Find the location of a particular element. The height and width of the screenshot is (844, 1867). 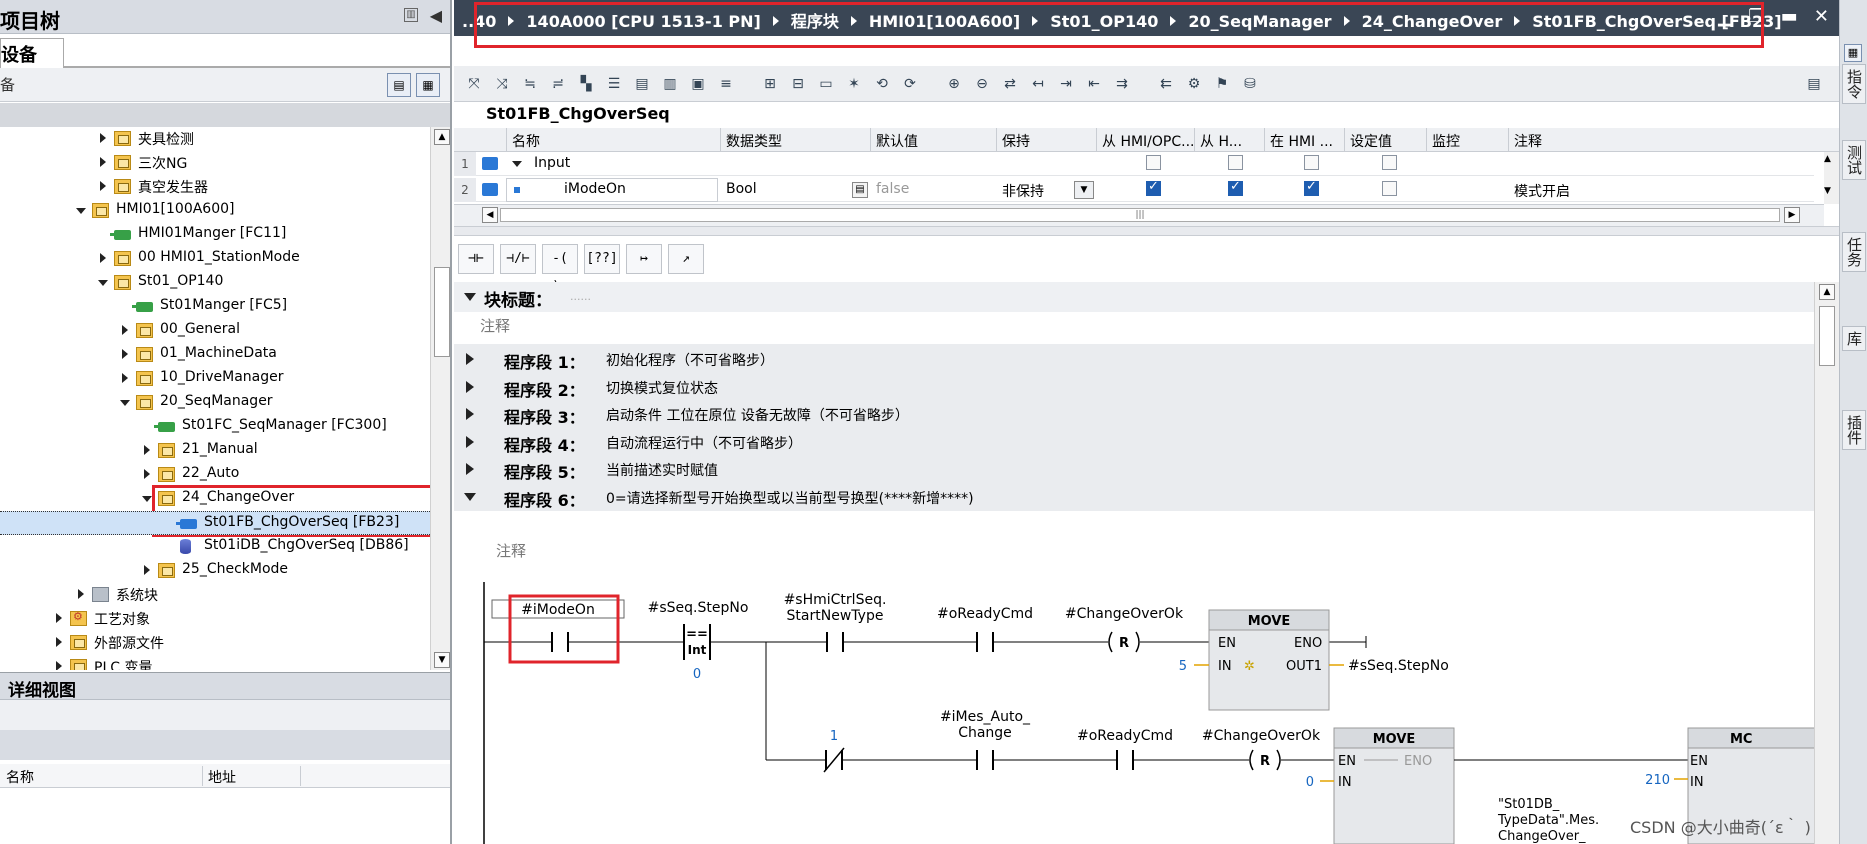

tree-scrollbar: ▲ ▼ is located at coordinates (440, 398).